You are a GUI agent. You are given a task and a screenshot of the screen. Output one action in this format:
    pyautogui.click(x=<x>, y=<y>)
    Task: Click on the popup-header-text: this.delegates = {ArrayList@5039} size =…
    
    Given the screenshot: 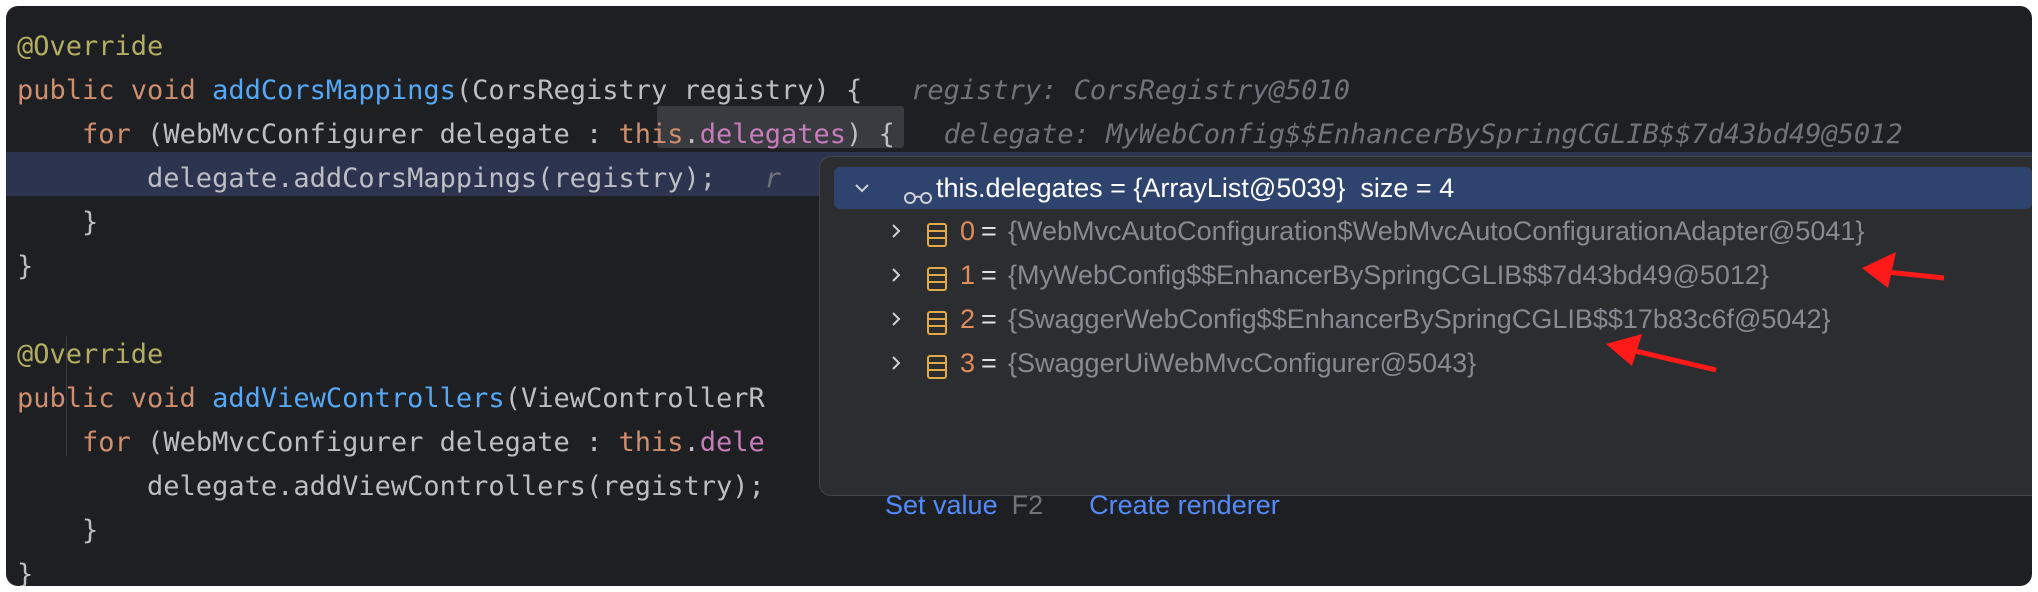 What is the action you would take?
    pyautogui.click(x=1195, y=188)
    